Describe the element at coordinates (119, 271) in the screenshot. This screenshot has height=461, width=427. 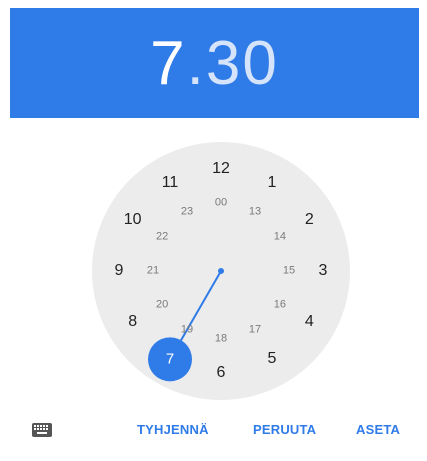
I see `hour-number-9: 9` at that location.